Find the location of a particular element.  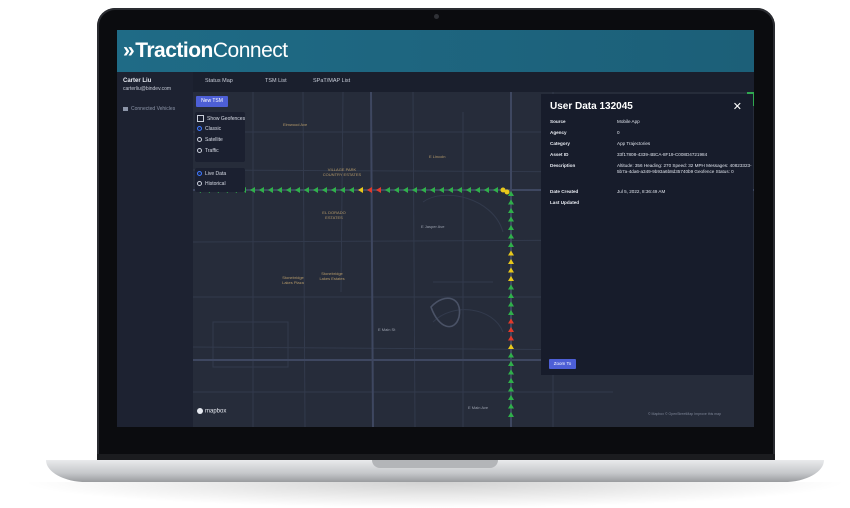

style-option-traffic: Traffic is located at coordinates (208, 151).